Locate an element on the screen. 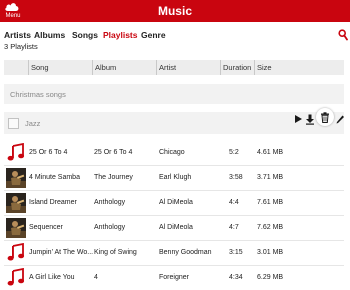 Image resolution: width=350 pixels, height=290 pixels. tab-albums: Albums is located at coordinates (49, 35).